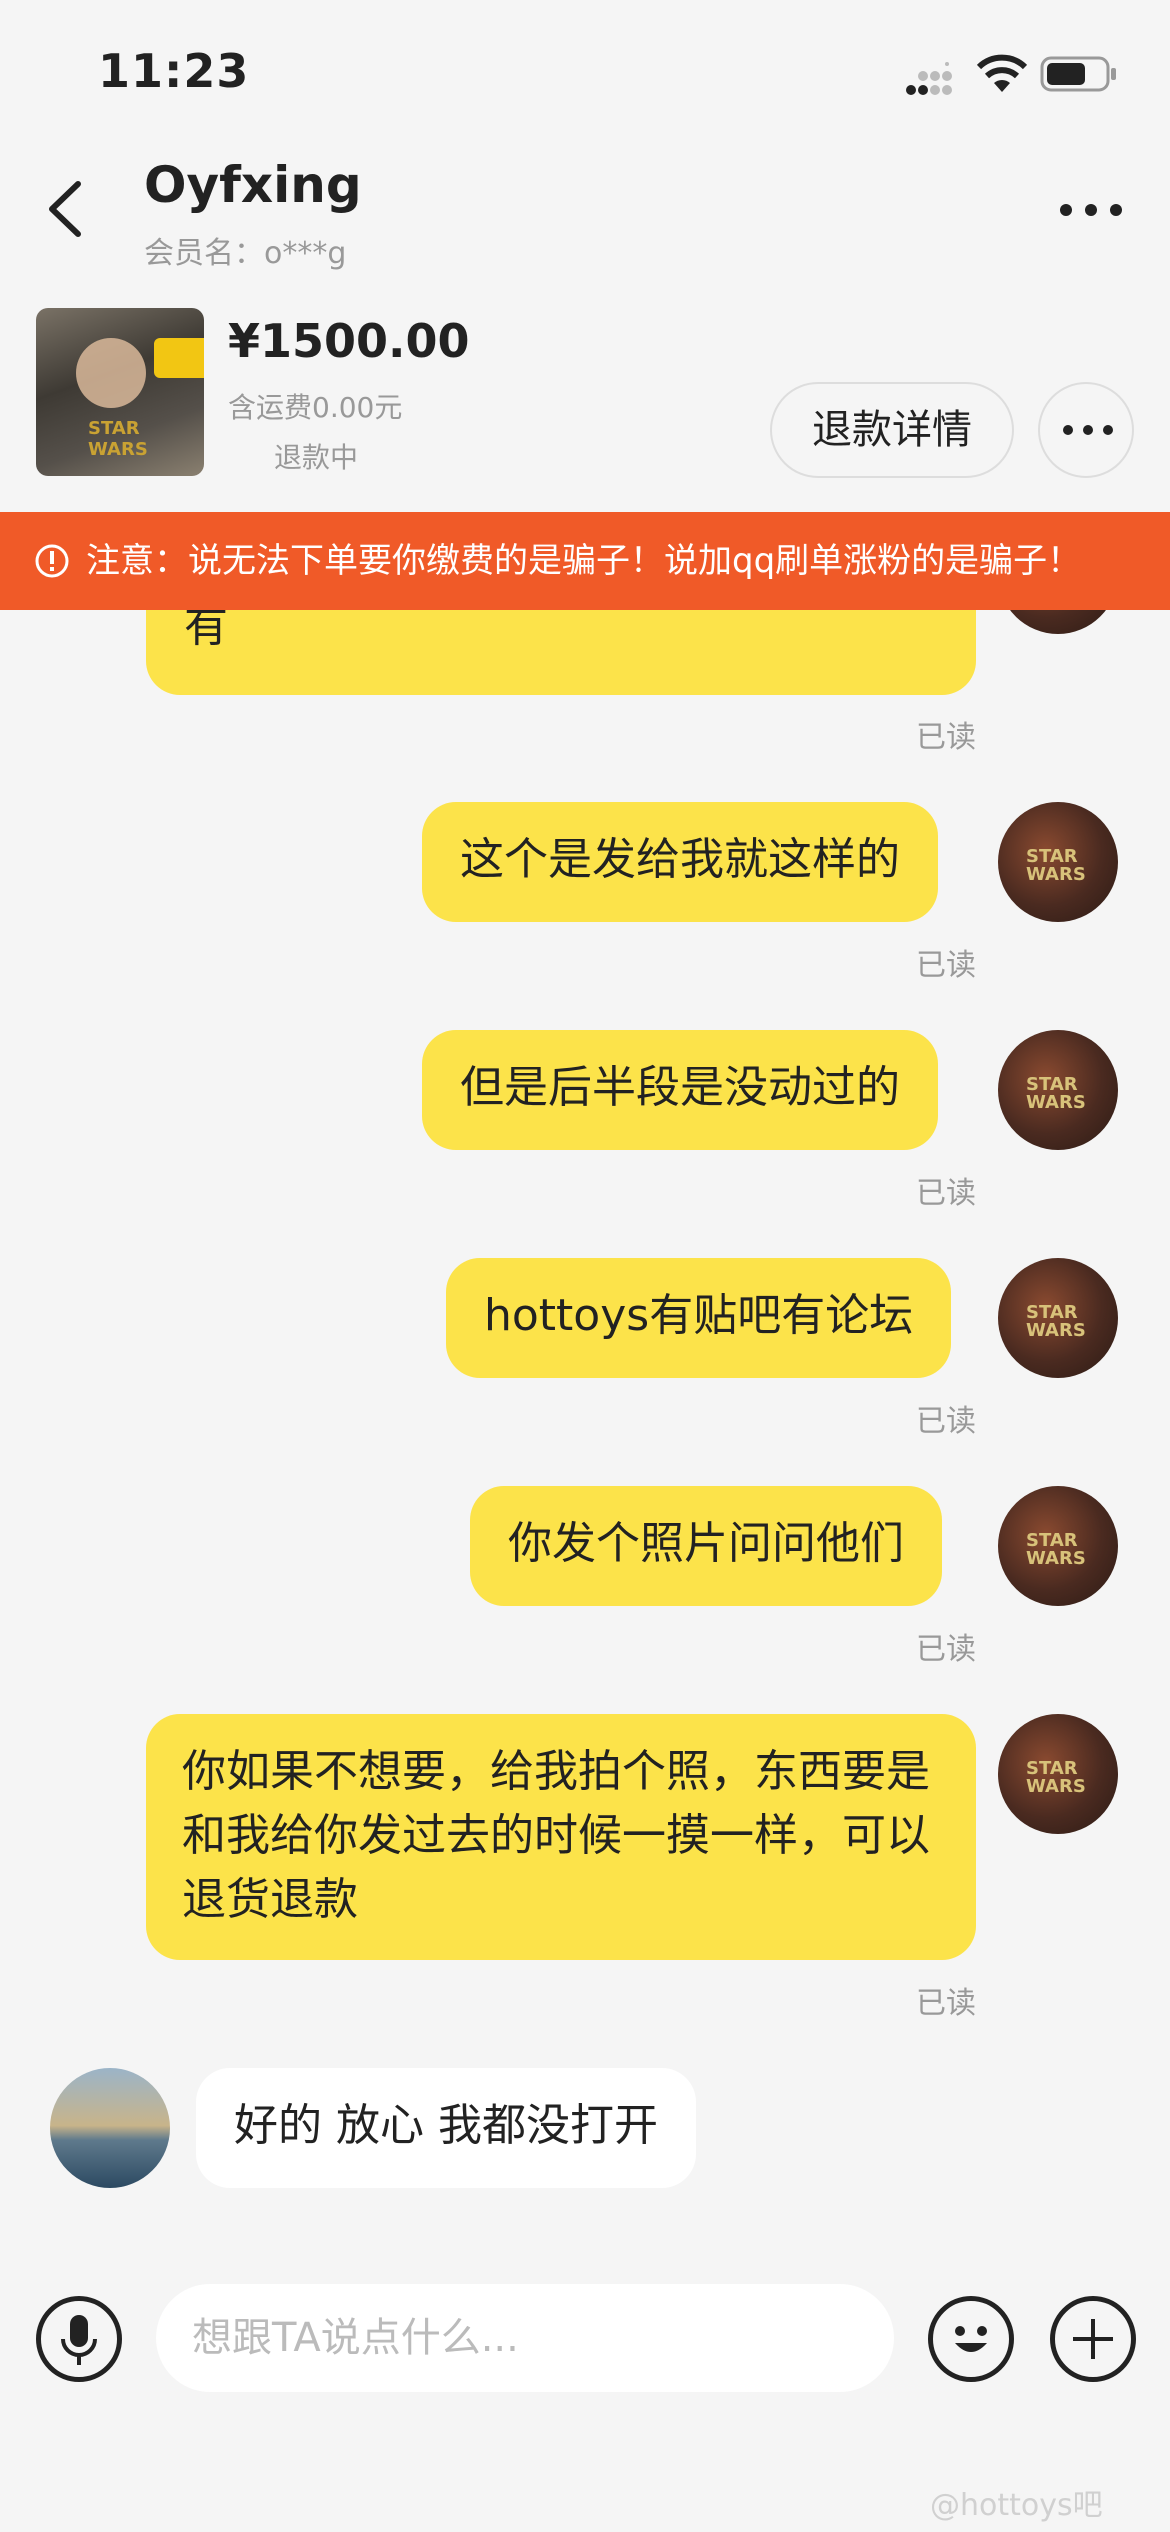  I want to click on status-bar: 11:23, so click(585, 75).